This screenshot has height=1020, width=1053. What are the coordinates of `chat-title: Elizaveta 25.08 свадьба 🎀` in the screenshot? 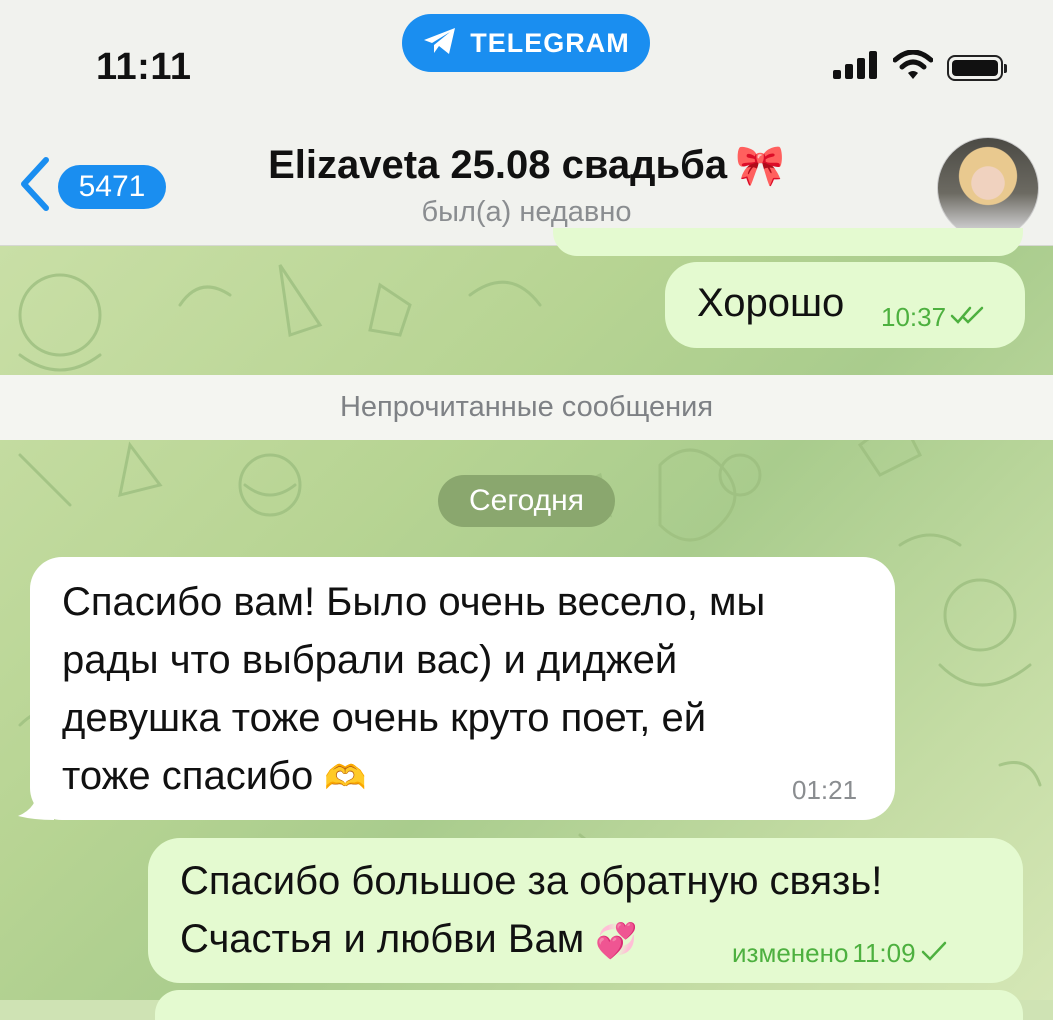 It's located at (526, 165).